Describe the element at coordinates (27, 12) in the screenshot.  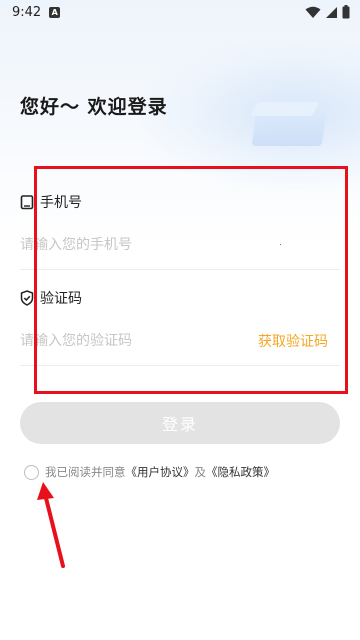
I see `status-time: 9:42` at that location.